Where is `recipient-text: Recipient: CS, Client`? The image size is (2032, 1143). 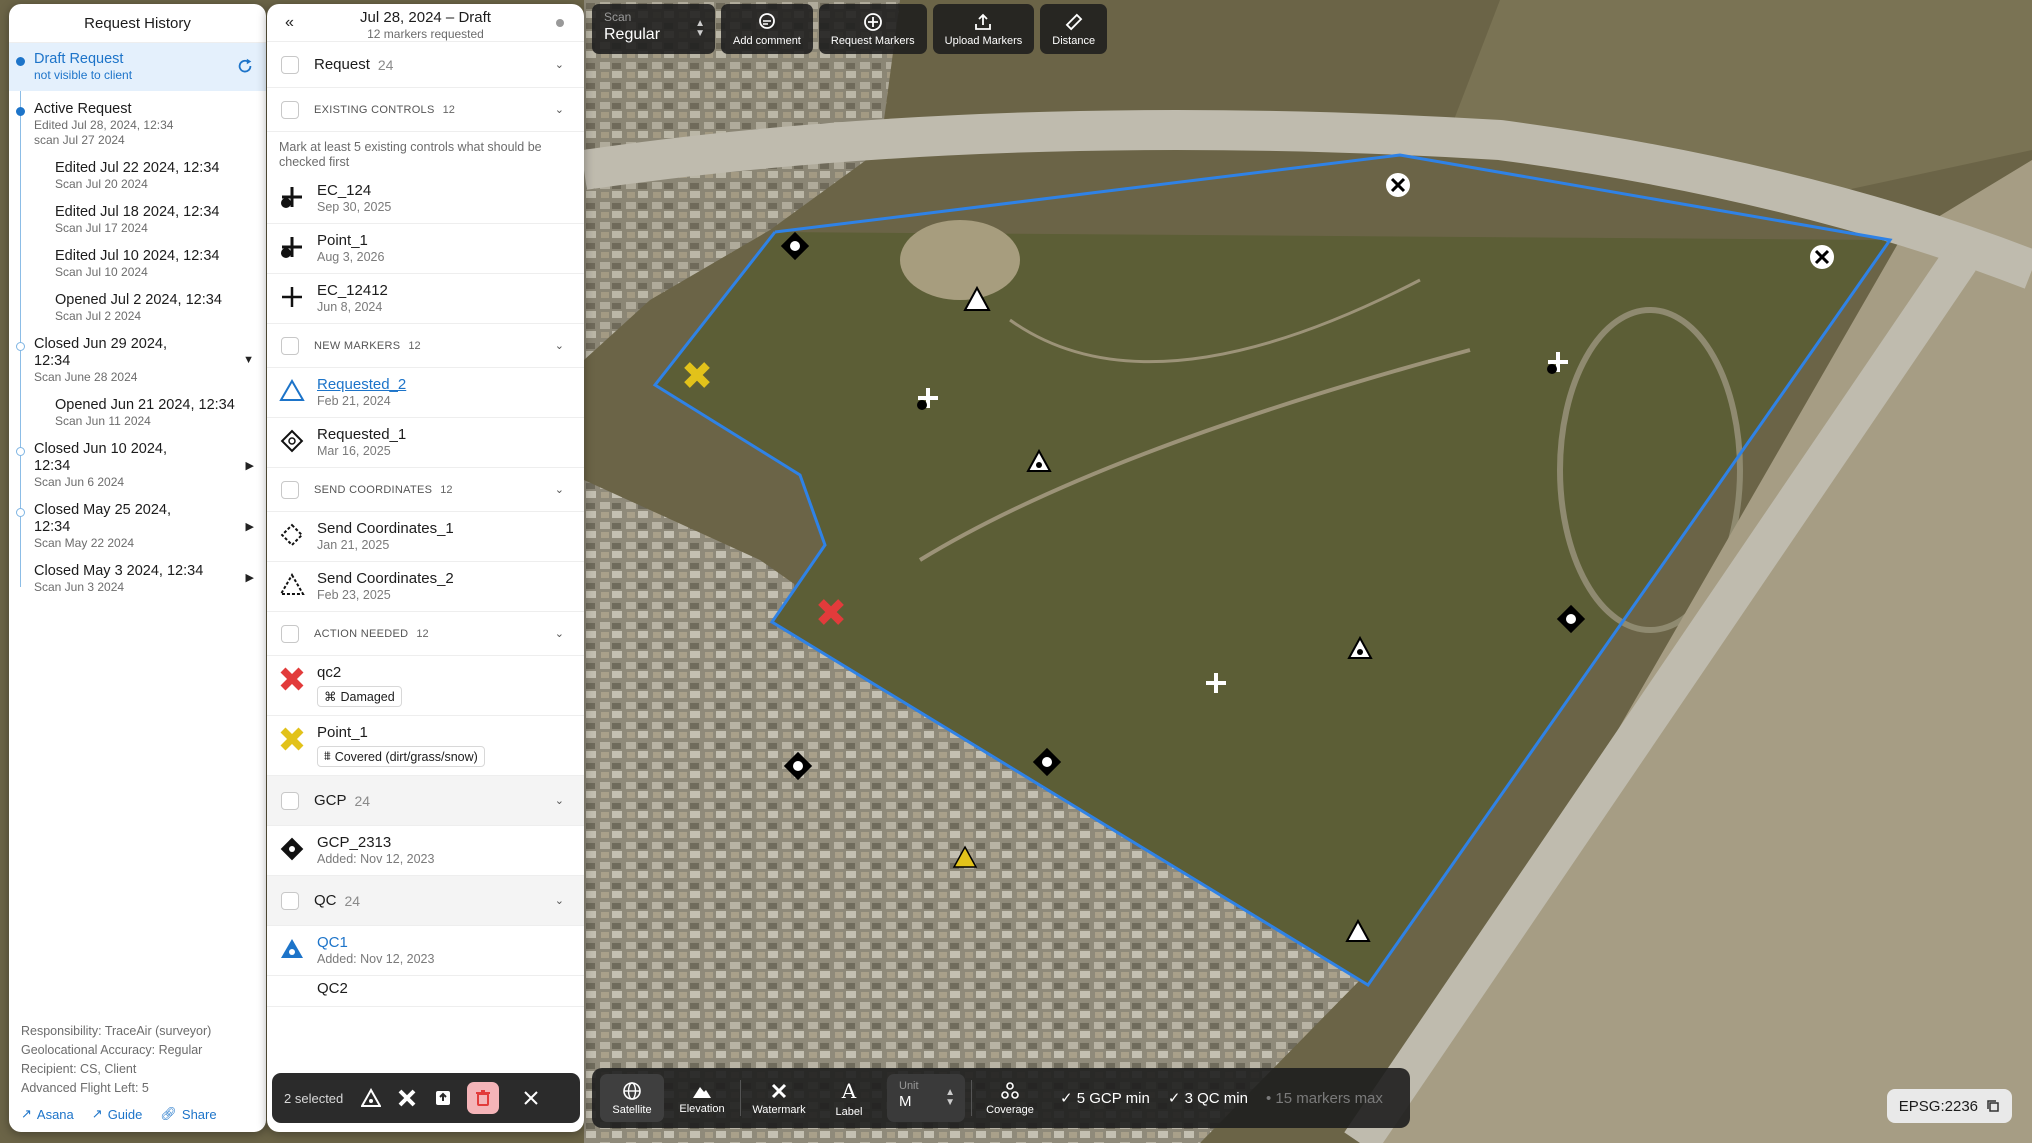 recipient-text: Recipient: CS, Client is located at coordinates (79, 1069).